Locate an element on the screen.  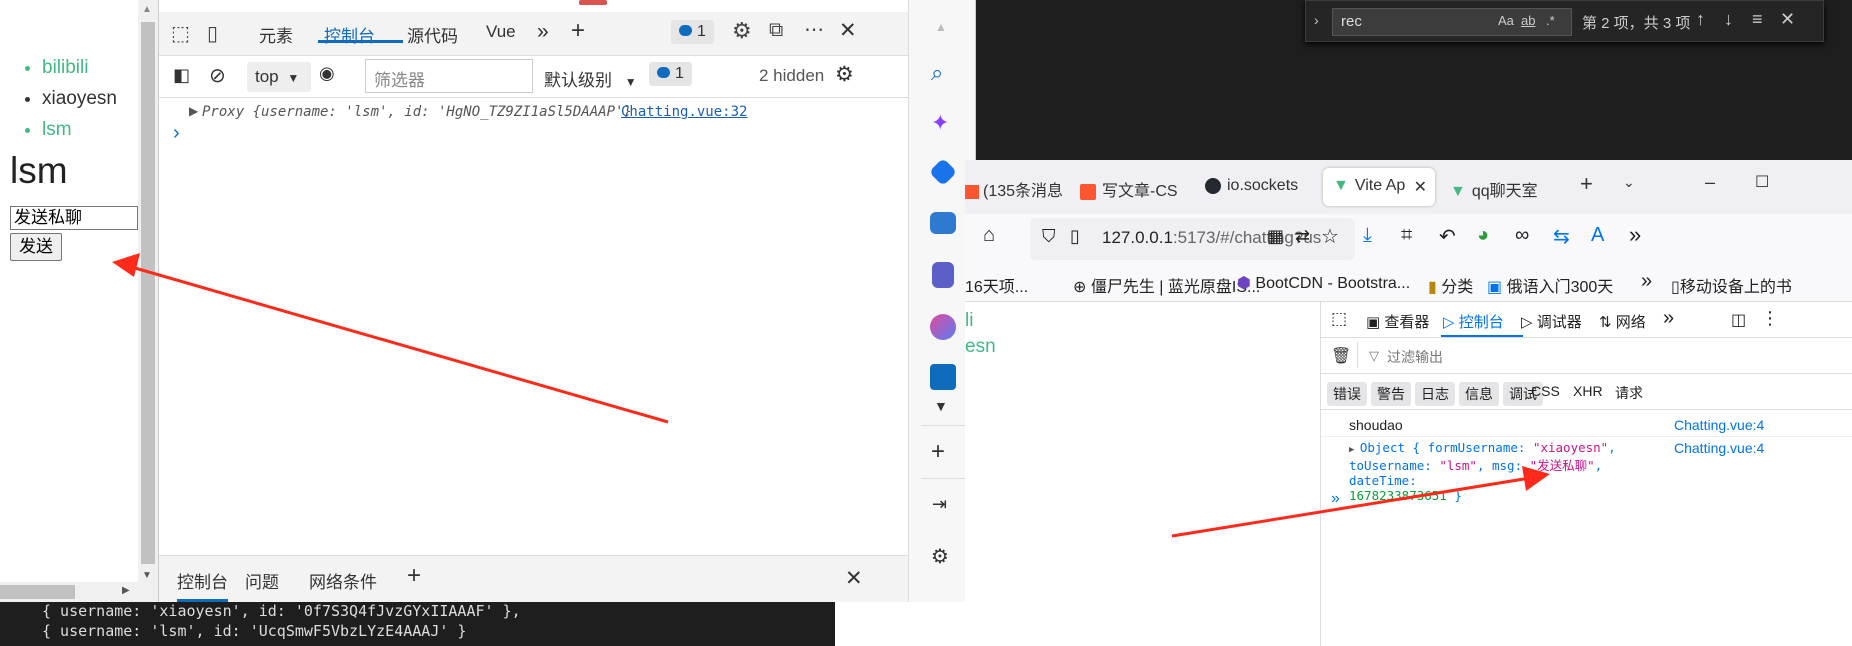
annotation-arrow-left is located at coordinates (390, 338).